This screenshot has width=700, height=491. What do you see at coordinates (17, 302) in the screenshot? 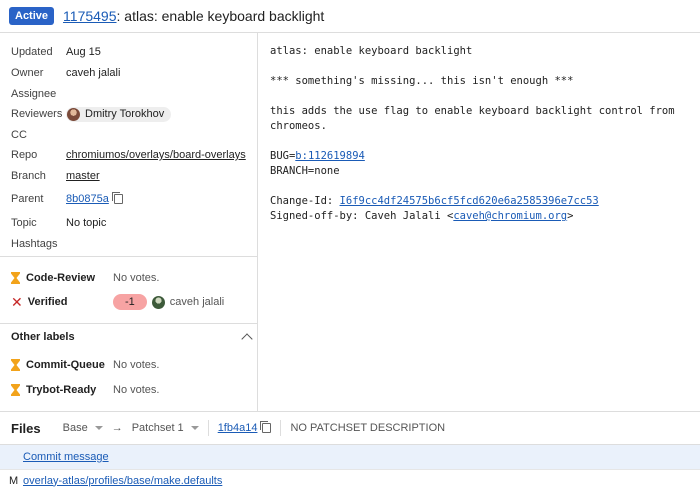
I see `close-icon: ✕` at bounding box center [17, 302].